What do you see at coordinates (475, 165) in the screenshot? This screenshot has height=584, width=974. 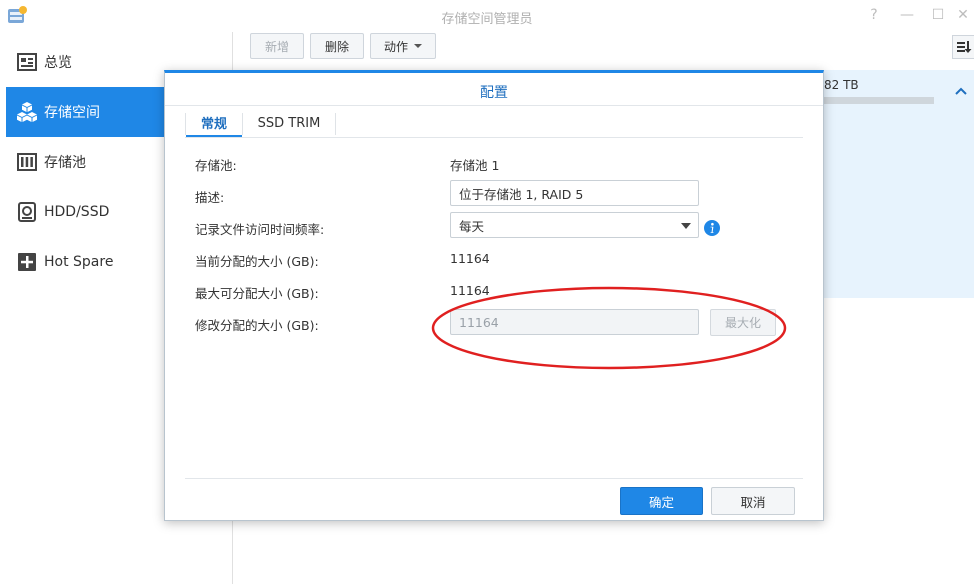 I see `pool-value: 存储池 1` at bounding box center [475, 165].